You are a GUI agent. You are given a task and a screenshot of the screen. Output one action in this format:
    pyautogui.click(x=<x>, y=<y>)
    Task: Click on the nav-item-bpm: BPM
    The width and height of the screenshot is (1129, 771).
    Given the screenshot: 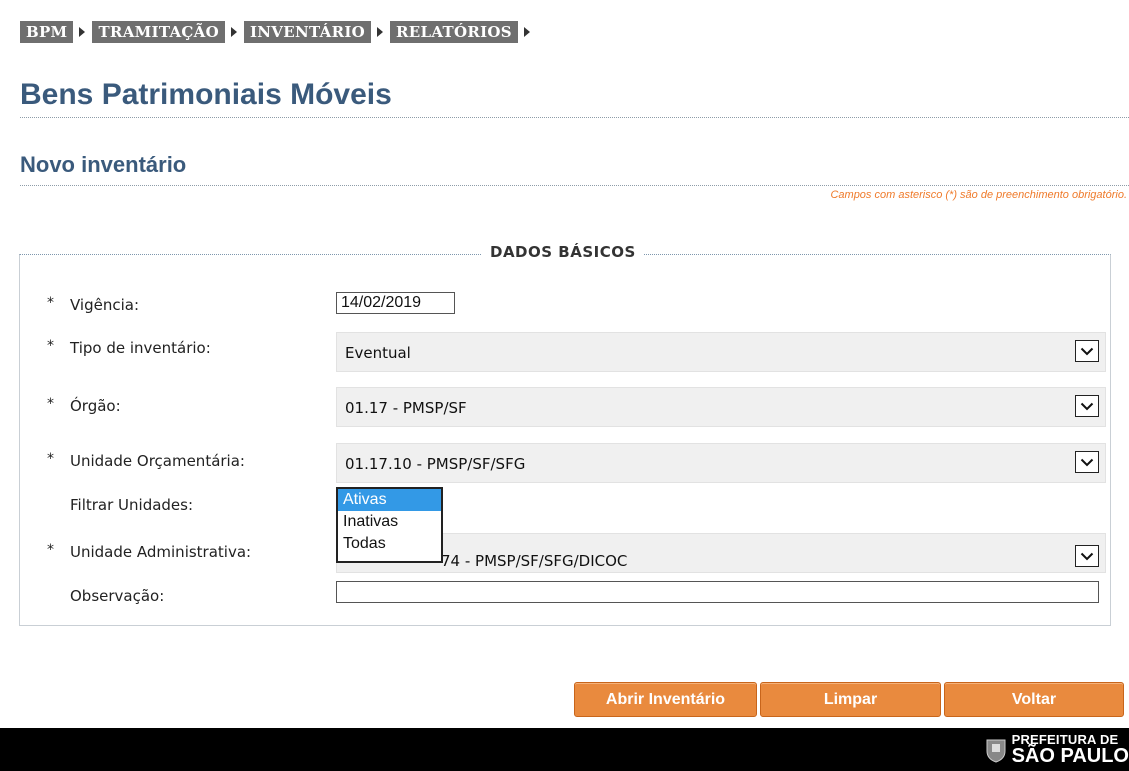 What is the action you would take?
    pyautogui.click(x=56, y=32)
    